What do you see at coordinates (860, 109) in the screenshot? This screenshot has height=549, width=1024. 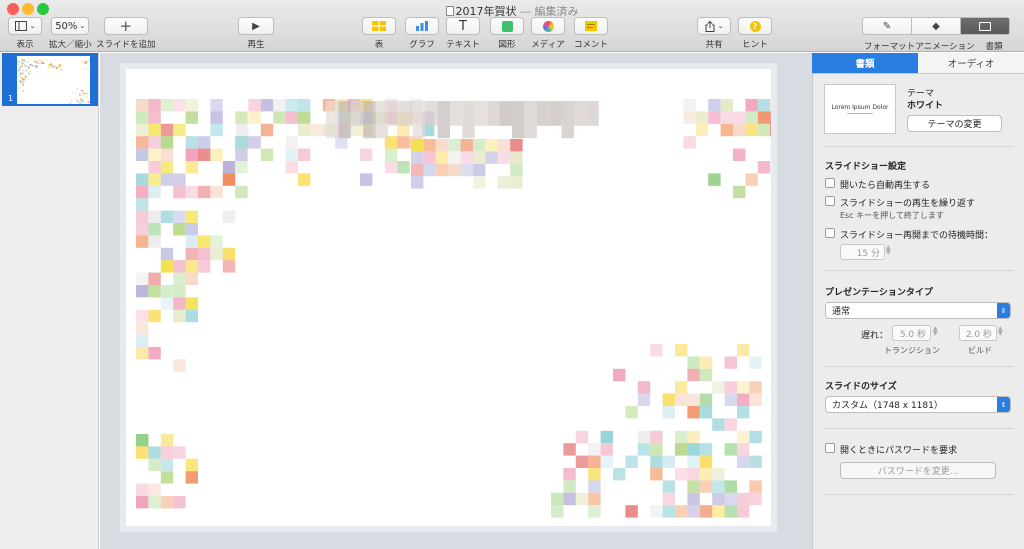 I see `theme-preview: Lorem Ipsum Dolor` at bounding box center [860, 109].